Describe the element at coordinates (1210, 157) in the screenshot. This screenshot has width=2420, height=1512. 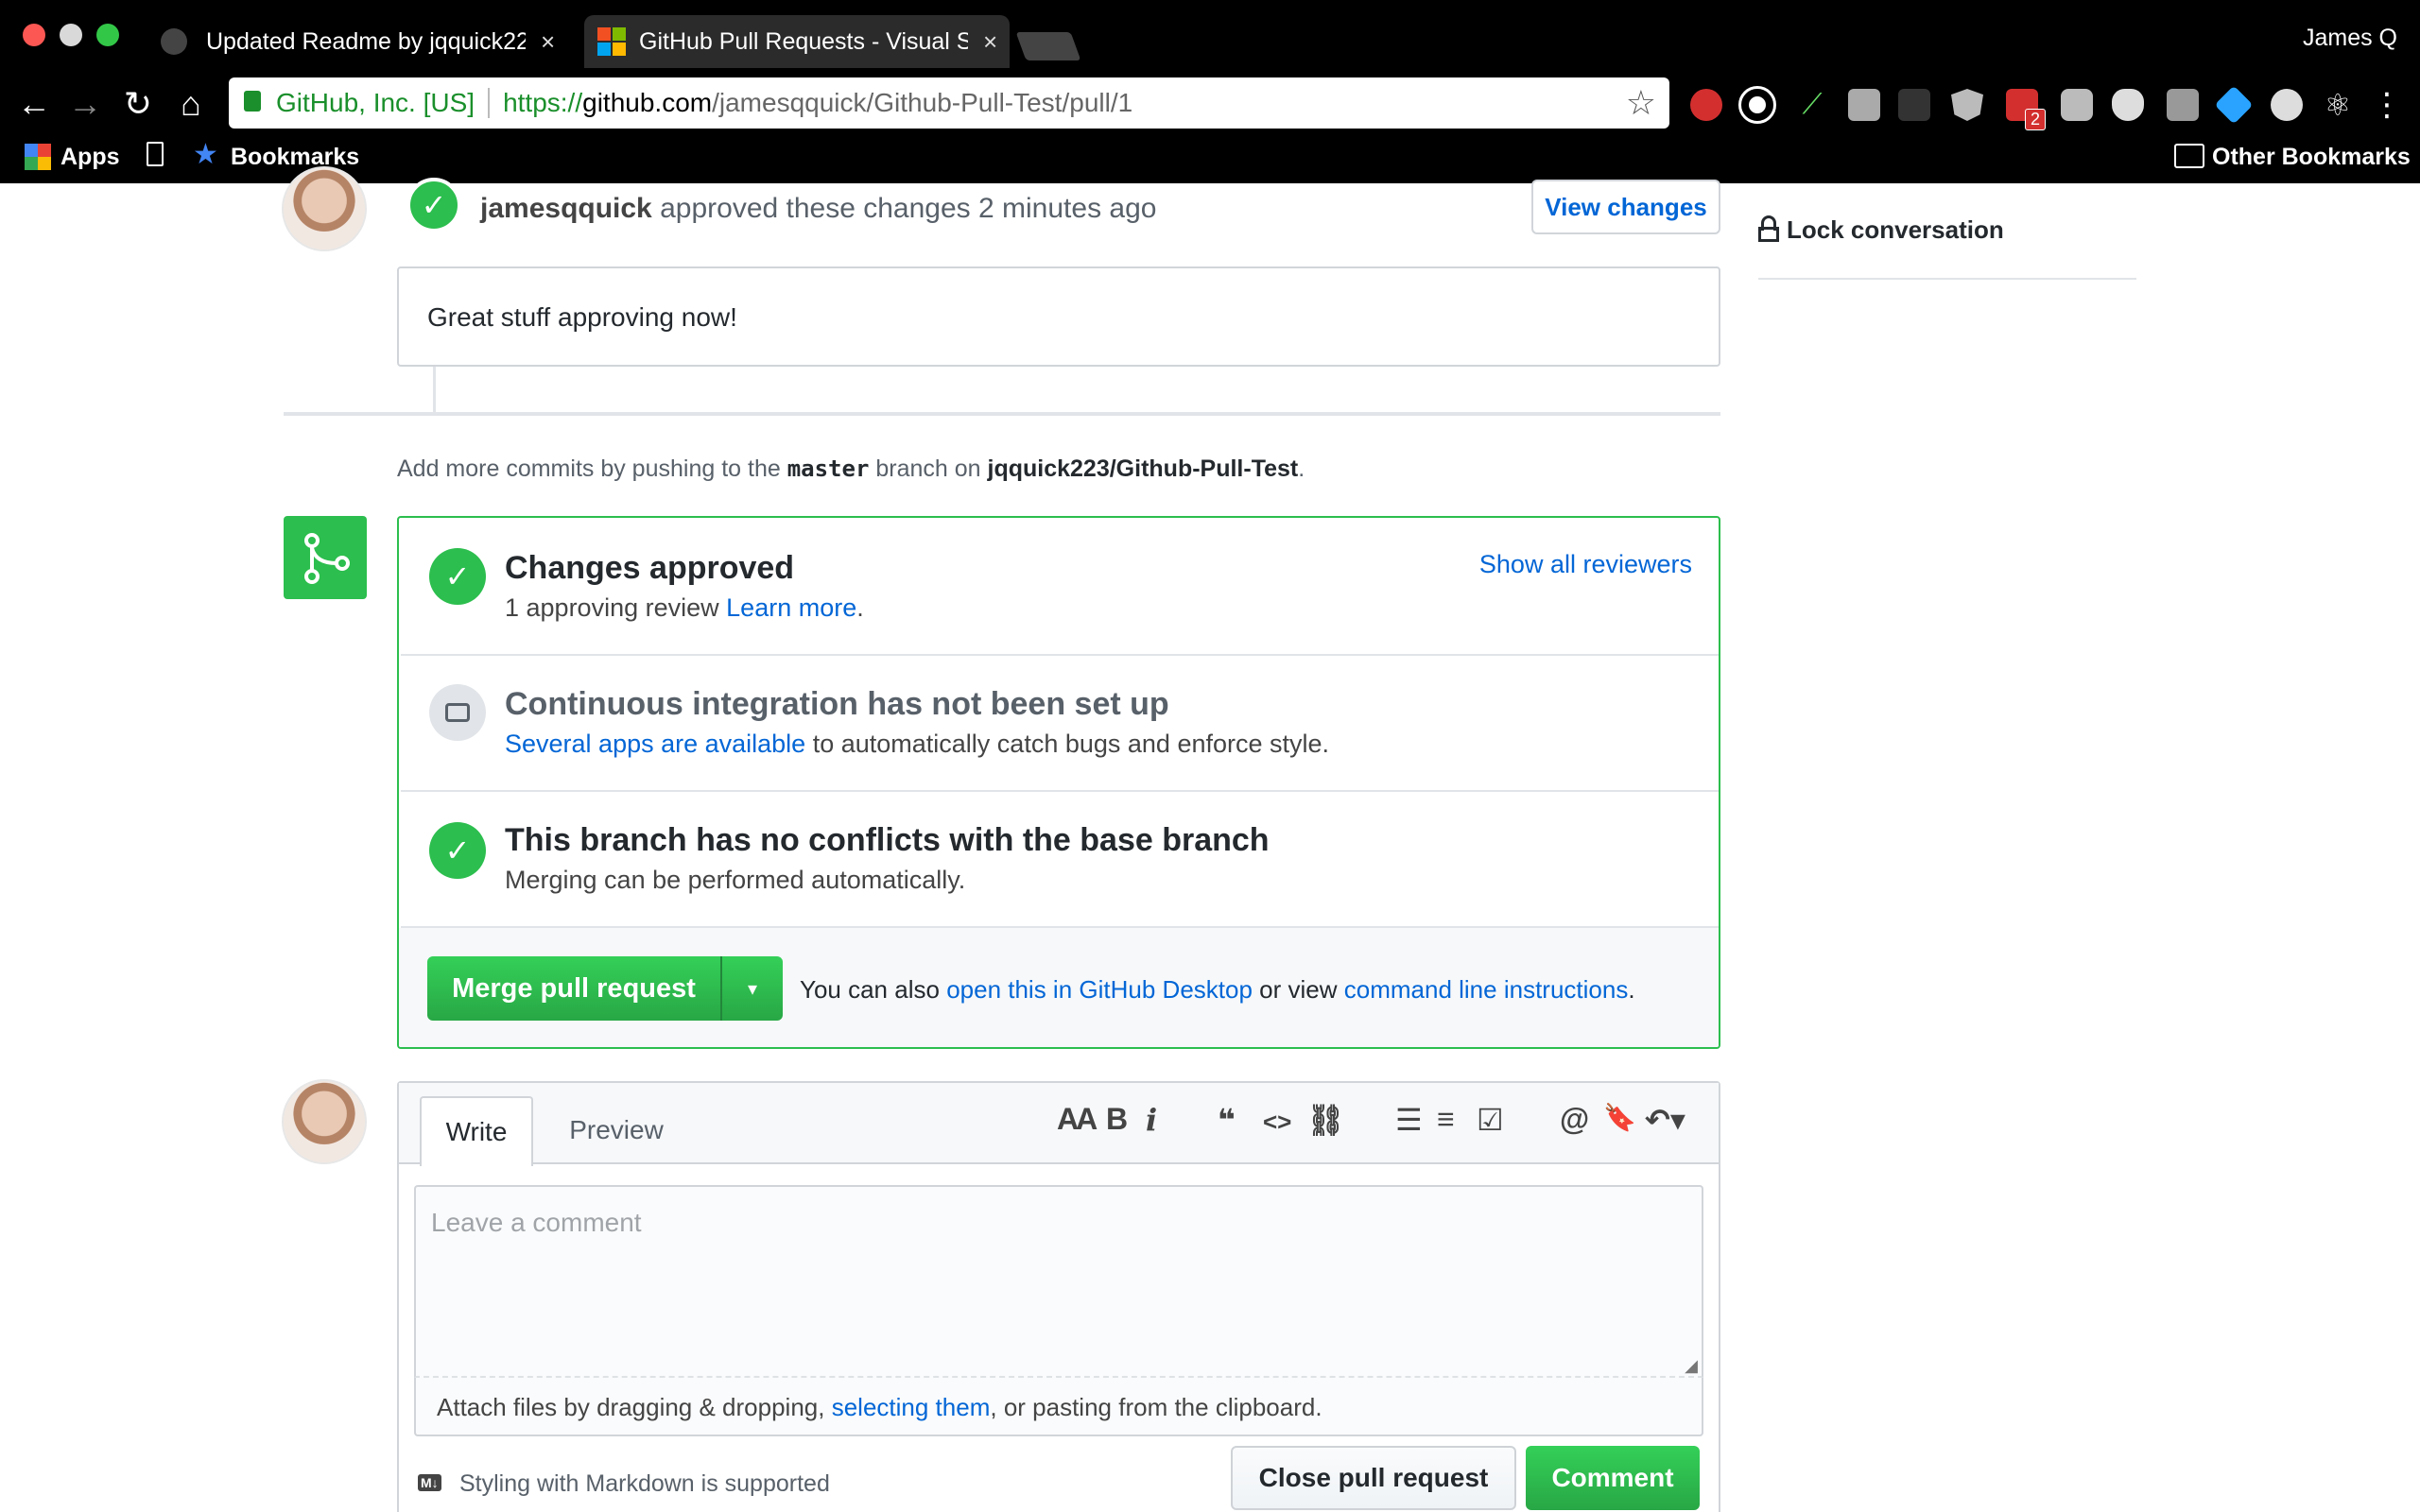
I see `bookmarks-bar: Apps ★ Bookmarks Other Bookmarks` at that location.